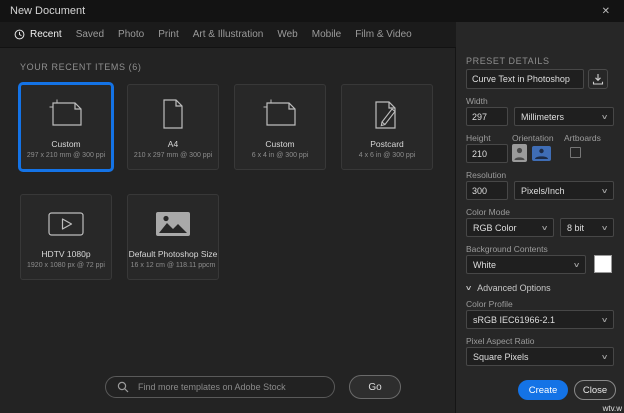 The image size is (624, 413). Describe the element at coordinates (595, 390) in the screenshot. I see `close-button: Close` at that location.